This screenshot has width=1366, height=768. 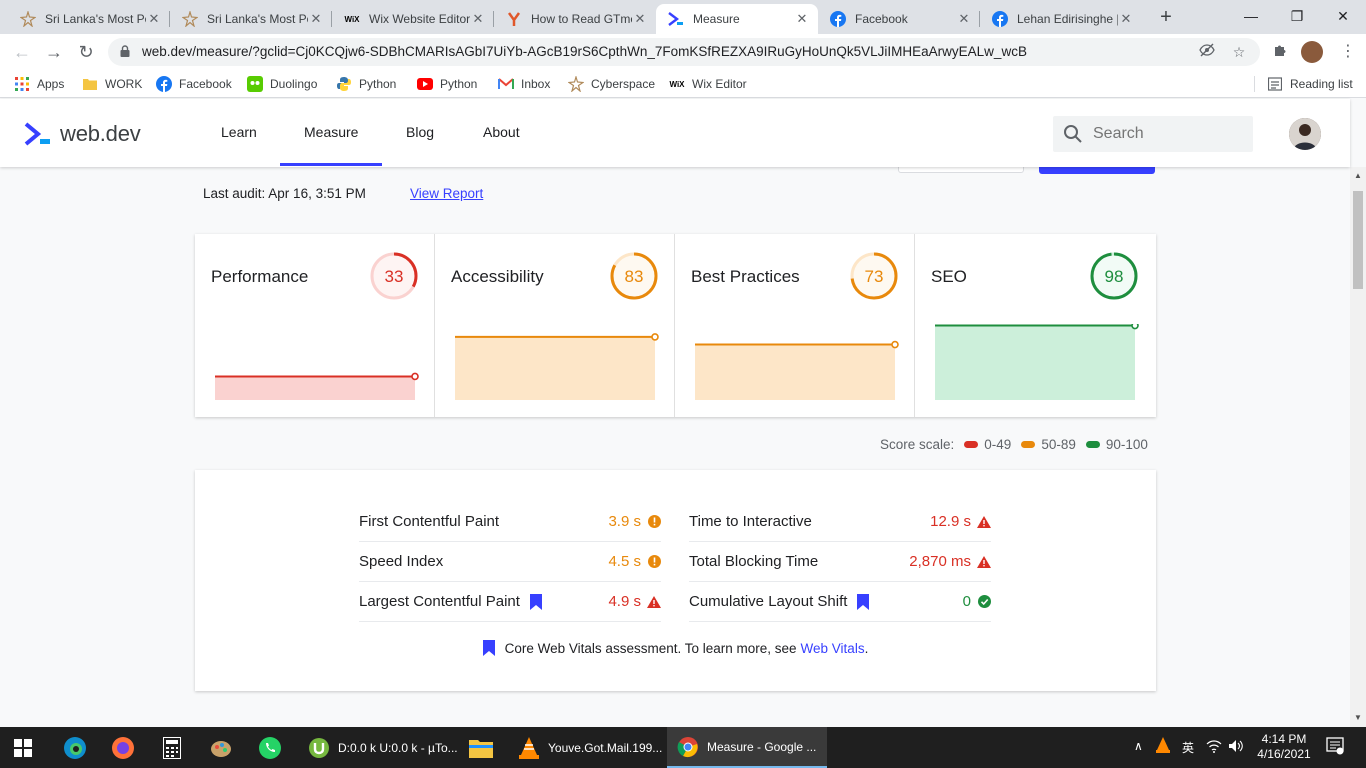 What do you see at coordinates (39, 84) in the screenshot?
I see `bookmark-apps: Apps` at bounding box center [39, 84].